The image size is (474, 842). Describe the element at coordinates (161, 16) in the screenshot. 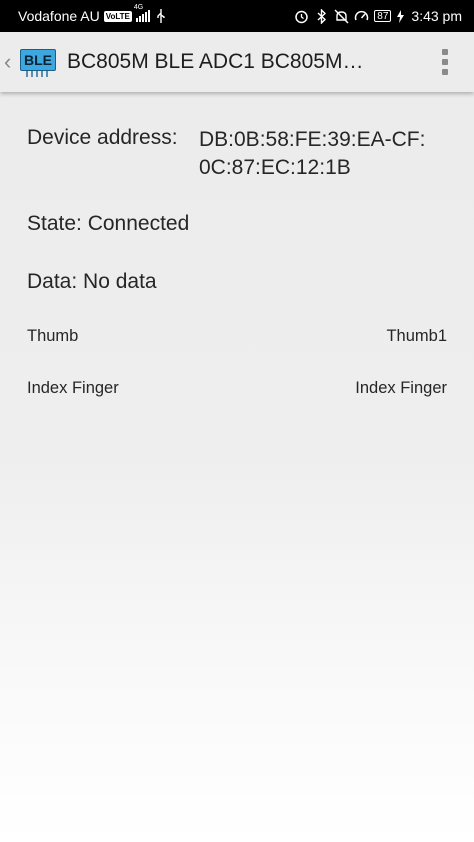

I see `usb-icon` at that location.